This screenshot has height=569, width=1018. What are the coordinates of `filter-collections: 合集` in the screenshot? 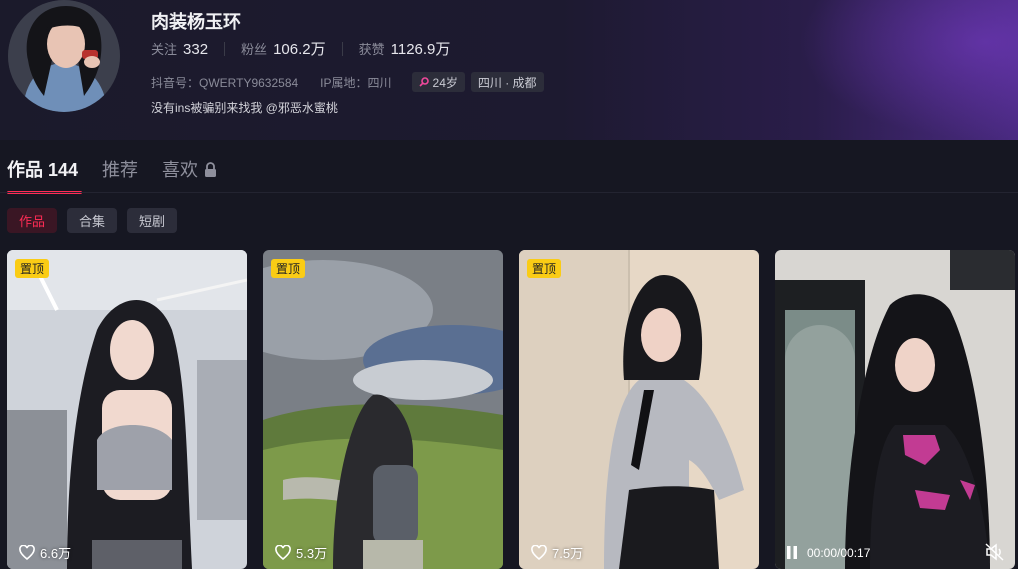 It's located at (92, 220).